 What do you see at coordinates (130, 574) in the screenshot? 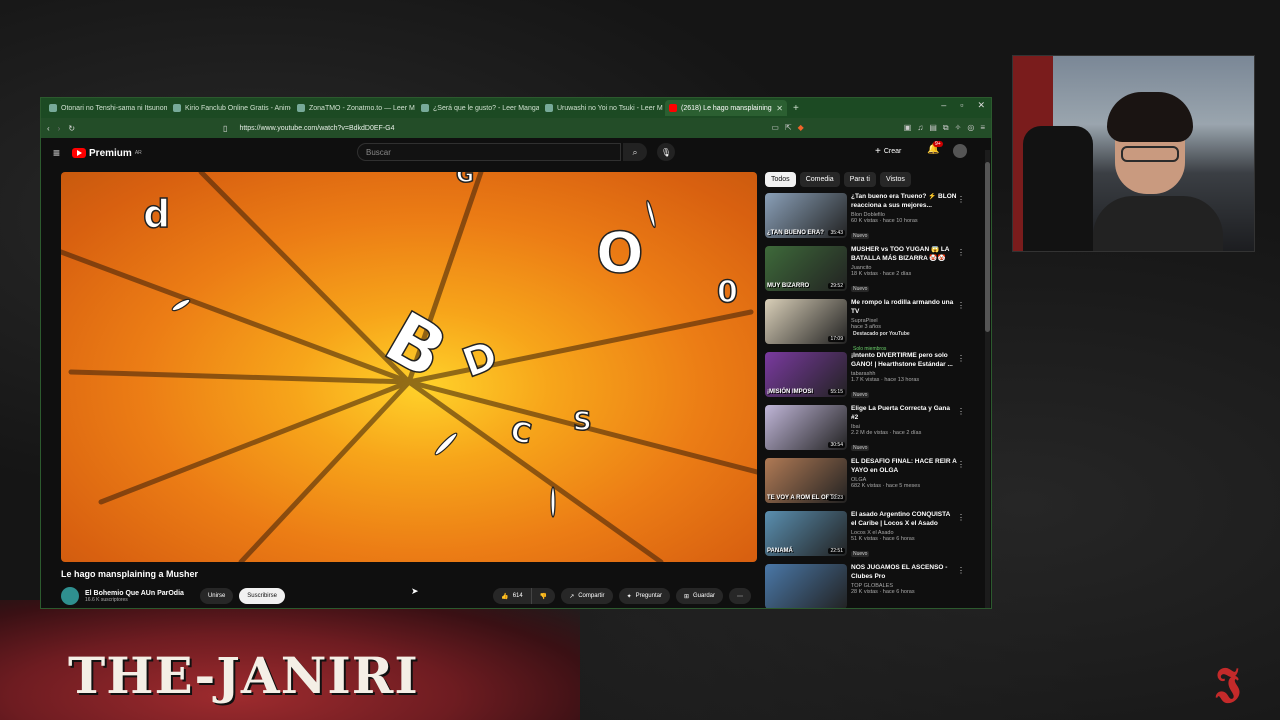
I see `video-title: Le hago mansplaining a Musher` at bounding box center [130, 574].